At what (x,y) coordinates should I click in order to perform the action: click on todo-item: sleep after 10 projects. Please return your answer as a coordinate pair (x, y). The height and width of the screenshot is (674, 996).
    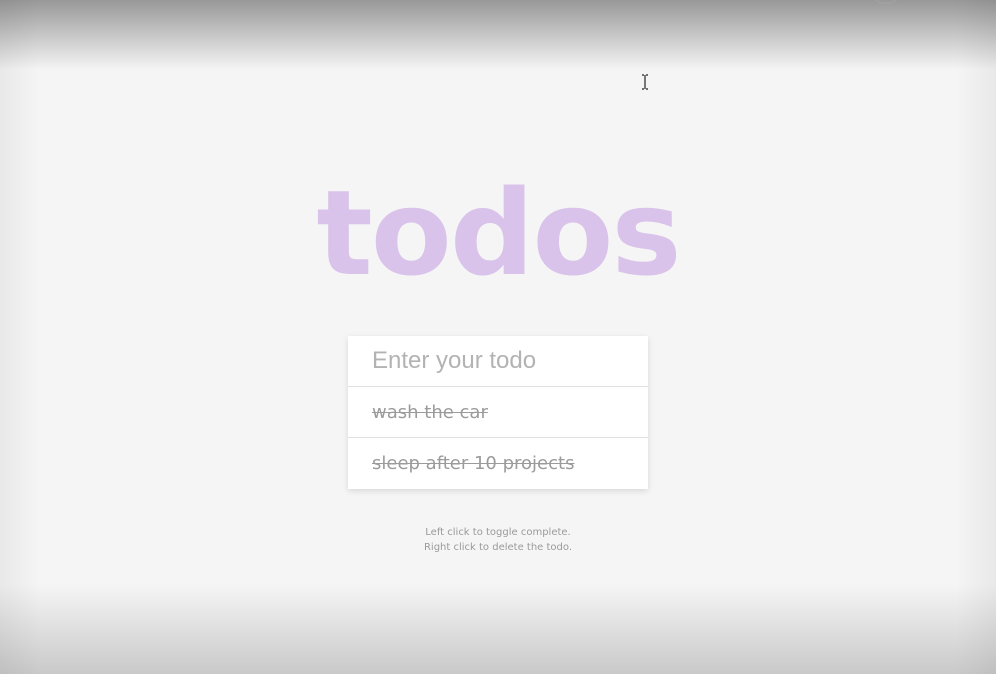
    Looking at the image, I should click on (498, 463).